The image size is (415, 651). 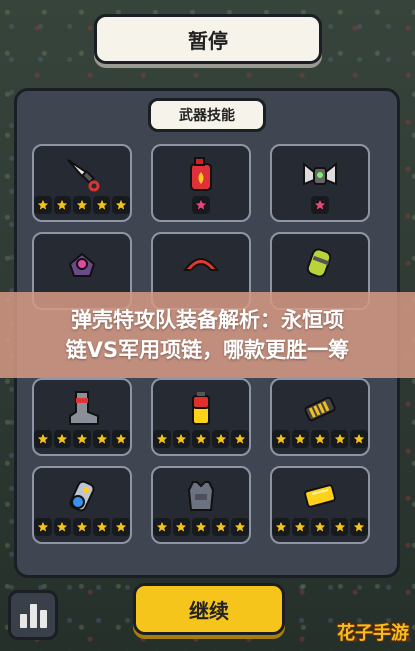 I want to click on armored-boot-icon, so click(x=82, y=408).